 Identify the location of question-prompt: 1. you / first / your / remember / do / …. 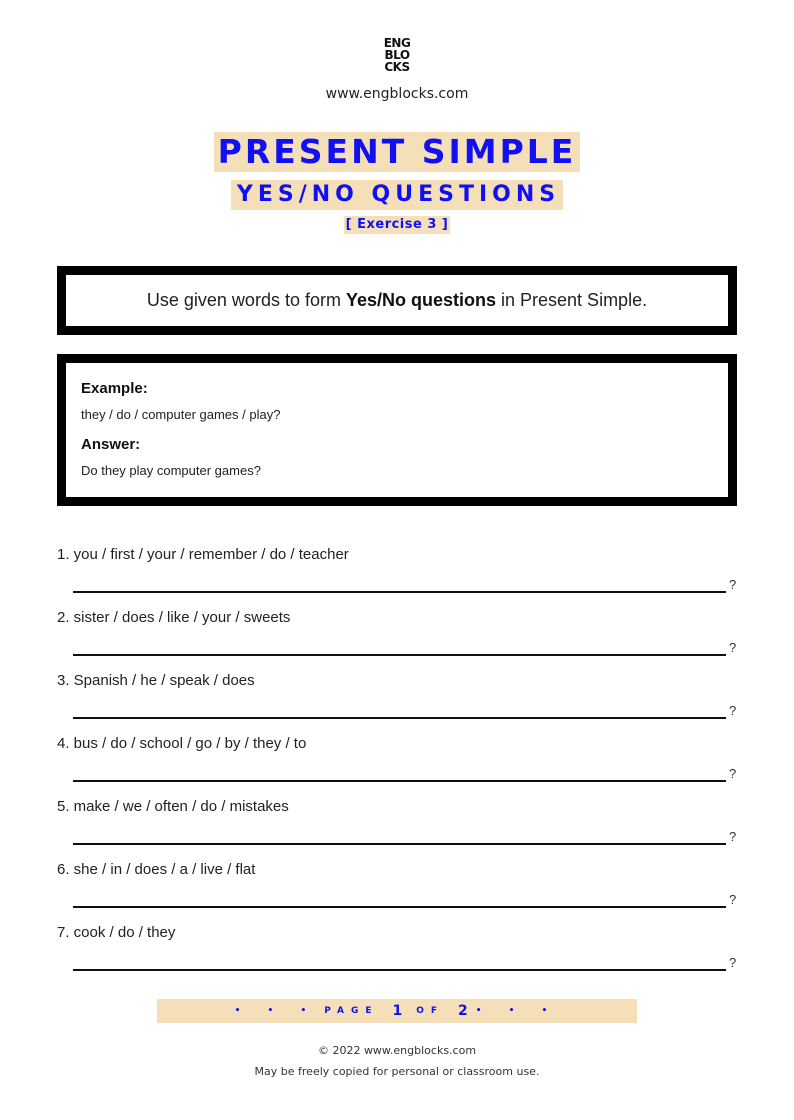
(203, 554).